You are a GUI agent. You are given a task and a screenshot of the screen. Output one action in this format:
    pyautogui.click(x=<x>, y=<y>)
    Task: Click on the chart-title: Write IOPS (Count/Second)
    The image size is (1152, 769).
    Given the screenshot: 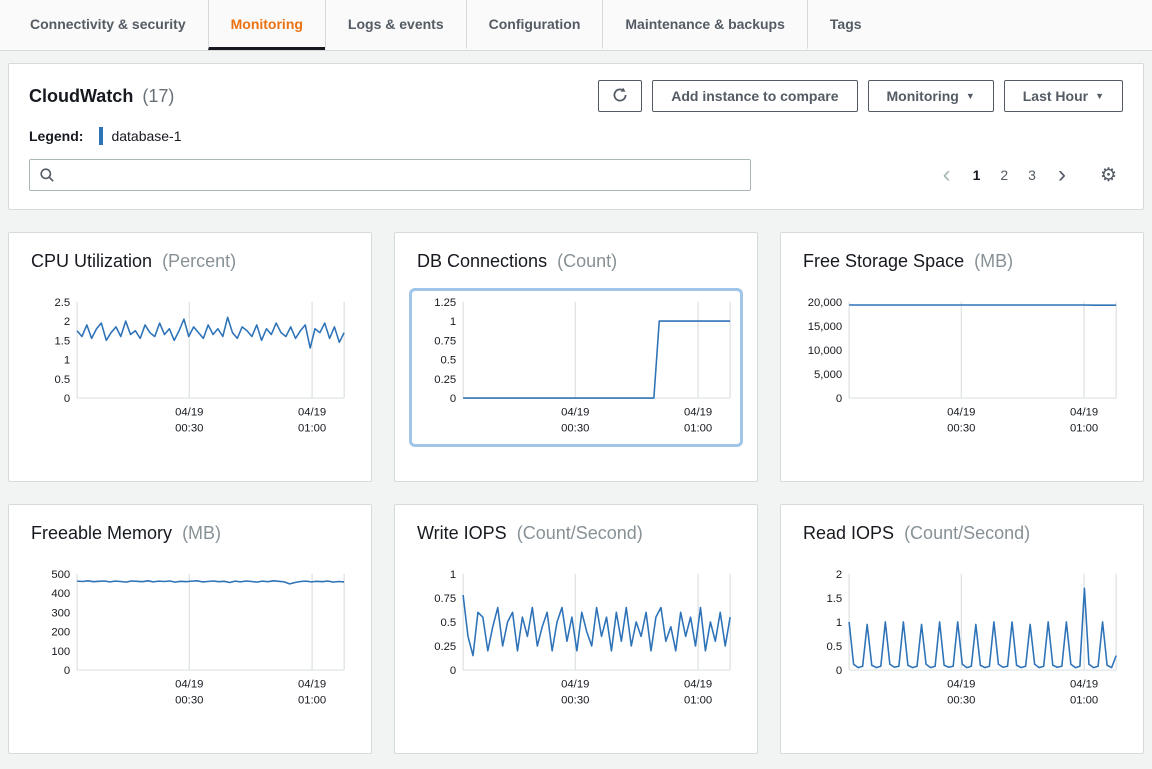 What is the action you would take?
    pyautogui.click(x=576, y=533)
    